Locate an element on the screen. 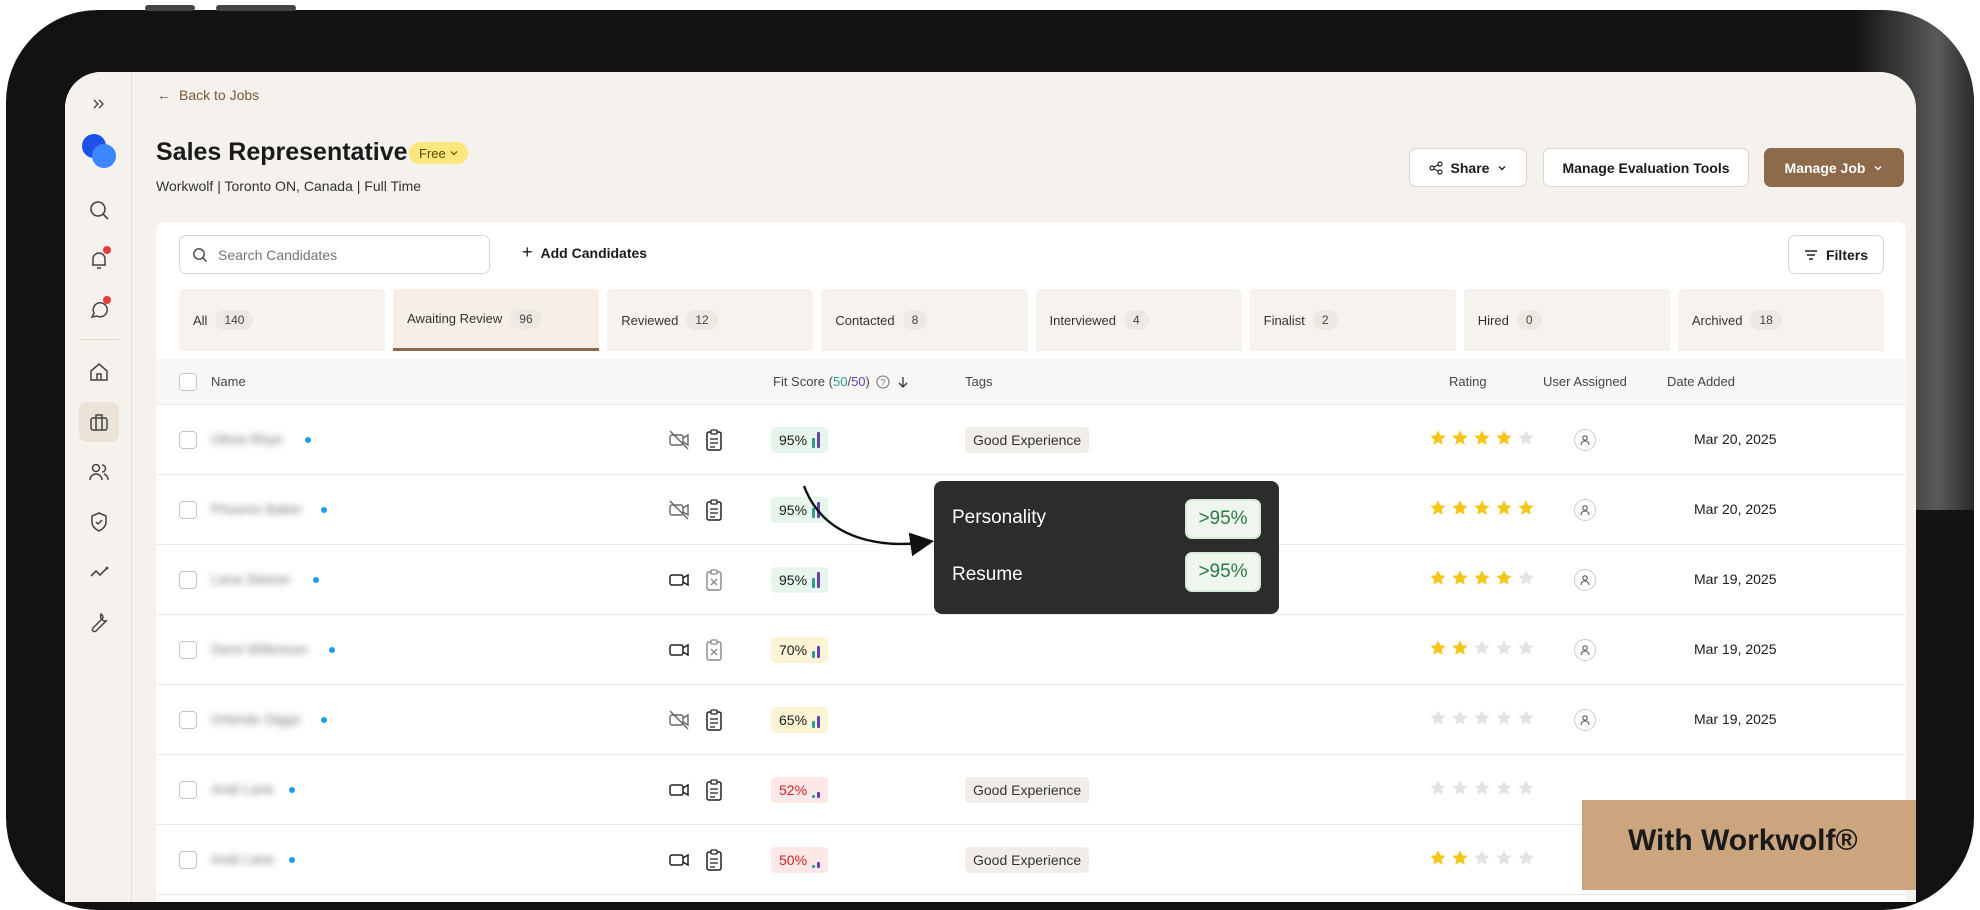 The width and height of the screenshot is (1980, 910). workwolf-ribbon: With Workwolf® is located at coordinates (1749, 845).